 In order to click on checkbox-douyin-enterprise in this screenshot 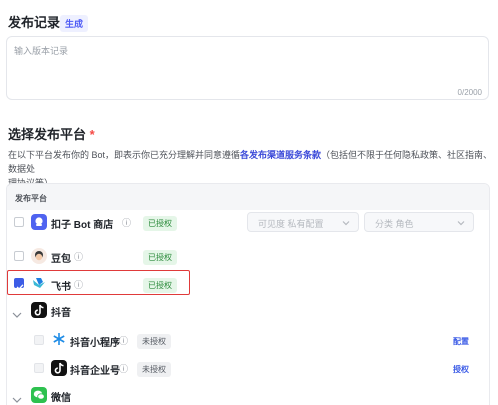, I will do `click(39, 368)`.